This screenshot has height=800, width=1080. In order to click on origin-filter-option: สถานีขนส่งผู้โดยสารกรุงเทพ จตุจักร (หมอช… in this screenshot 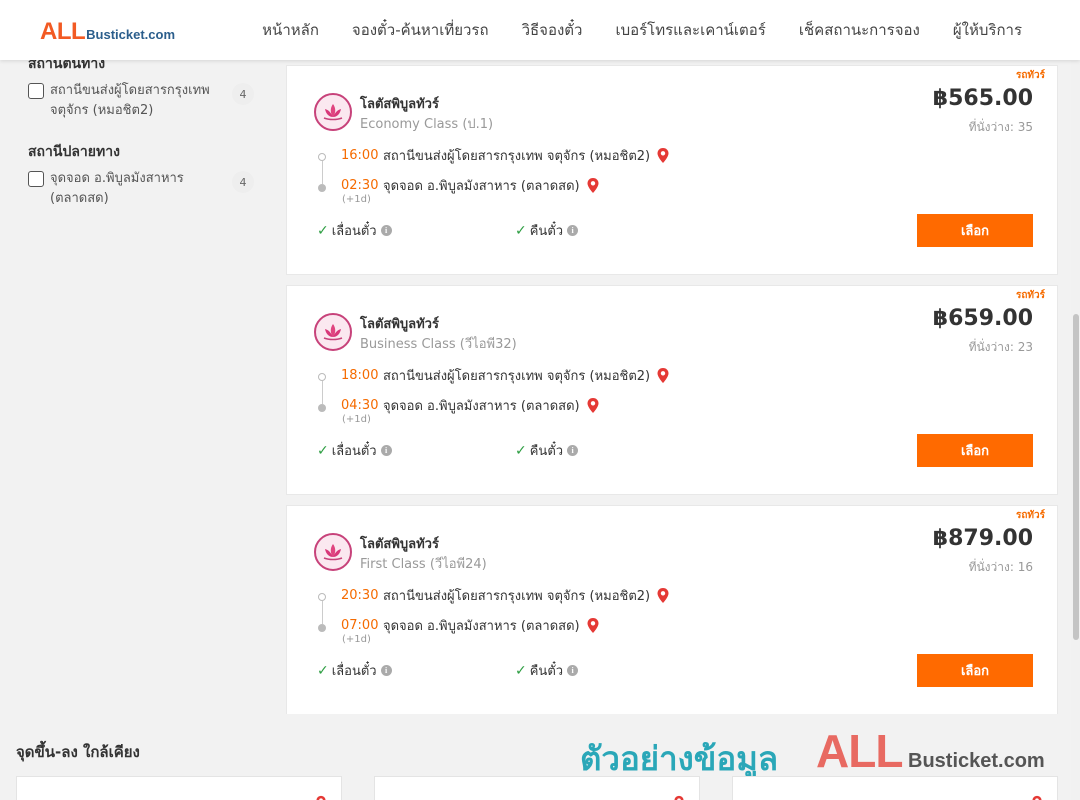, I will do `click(141, 101)`.